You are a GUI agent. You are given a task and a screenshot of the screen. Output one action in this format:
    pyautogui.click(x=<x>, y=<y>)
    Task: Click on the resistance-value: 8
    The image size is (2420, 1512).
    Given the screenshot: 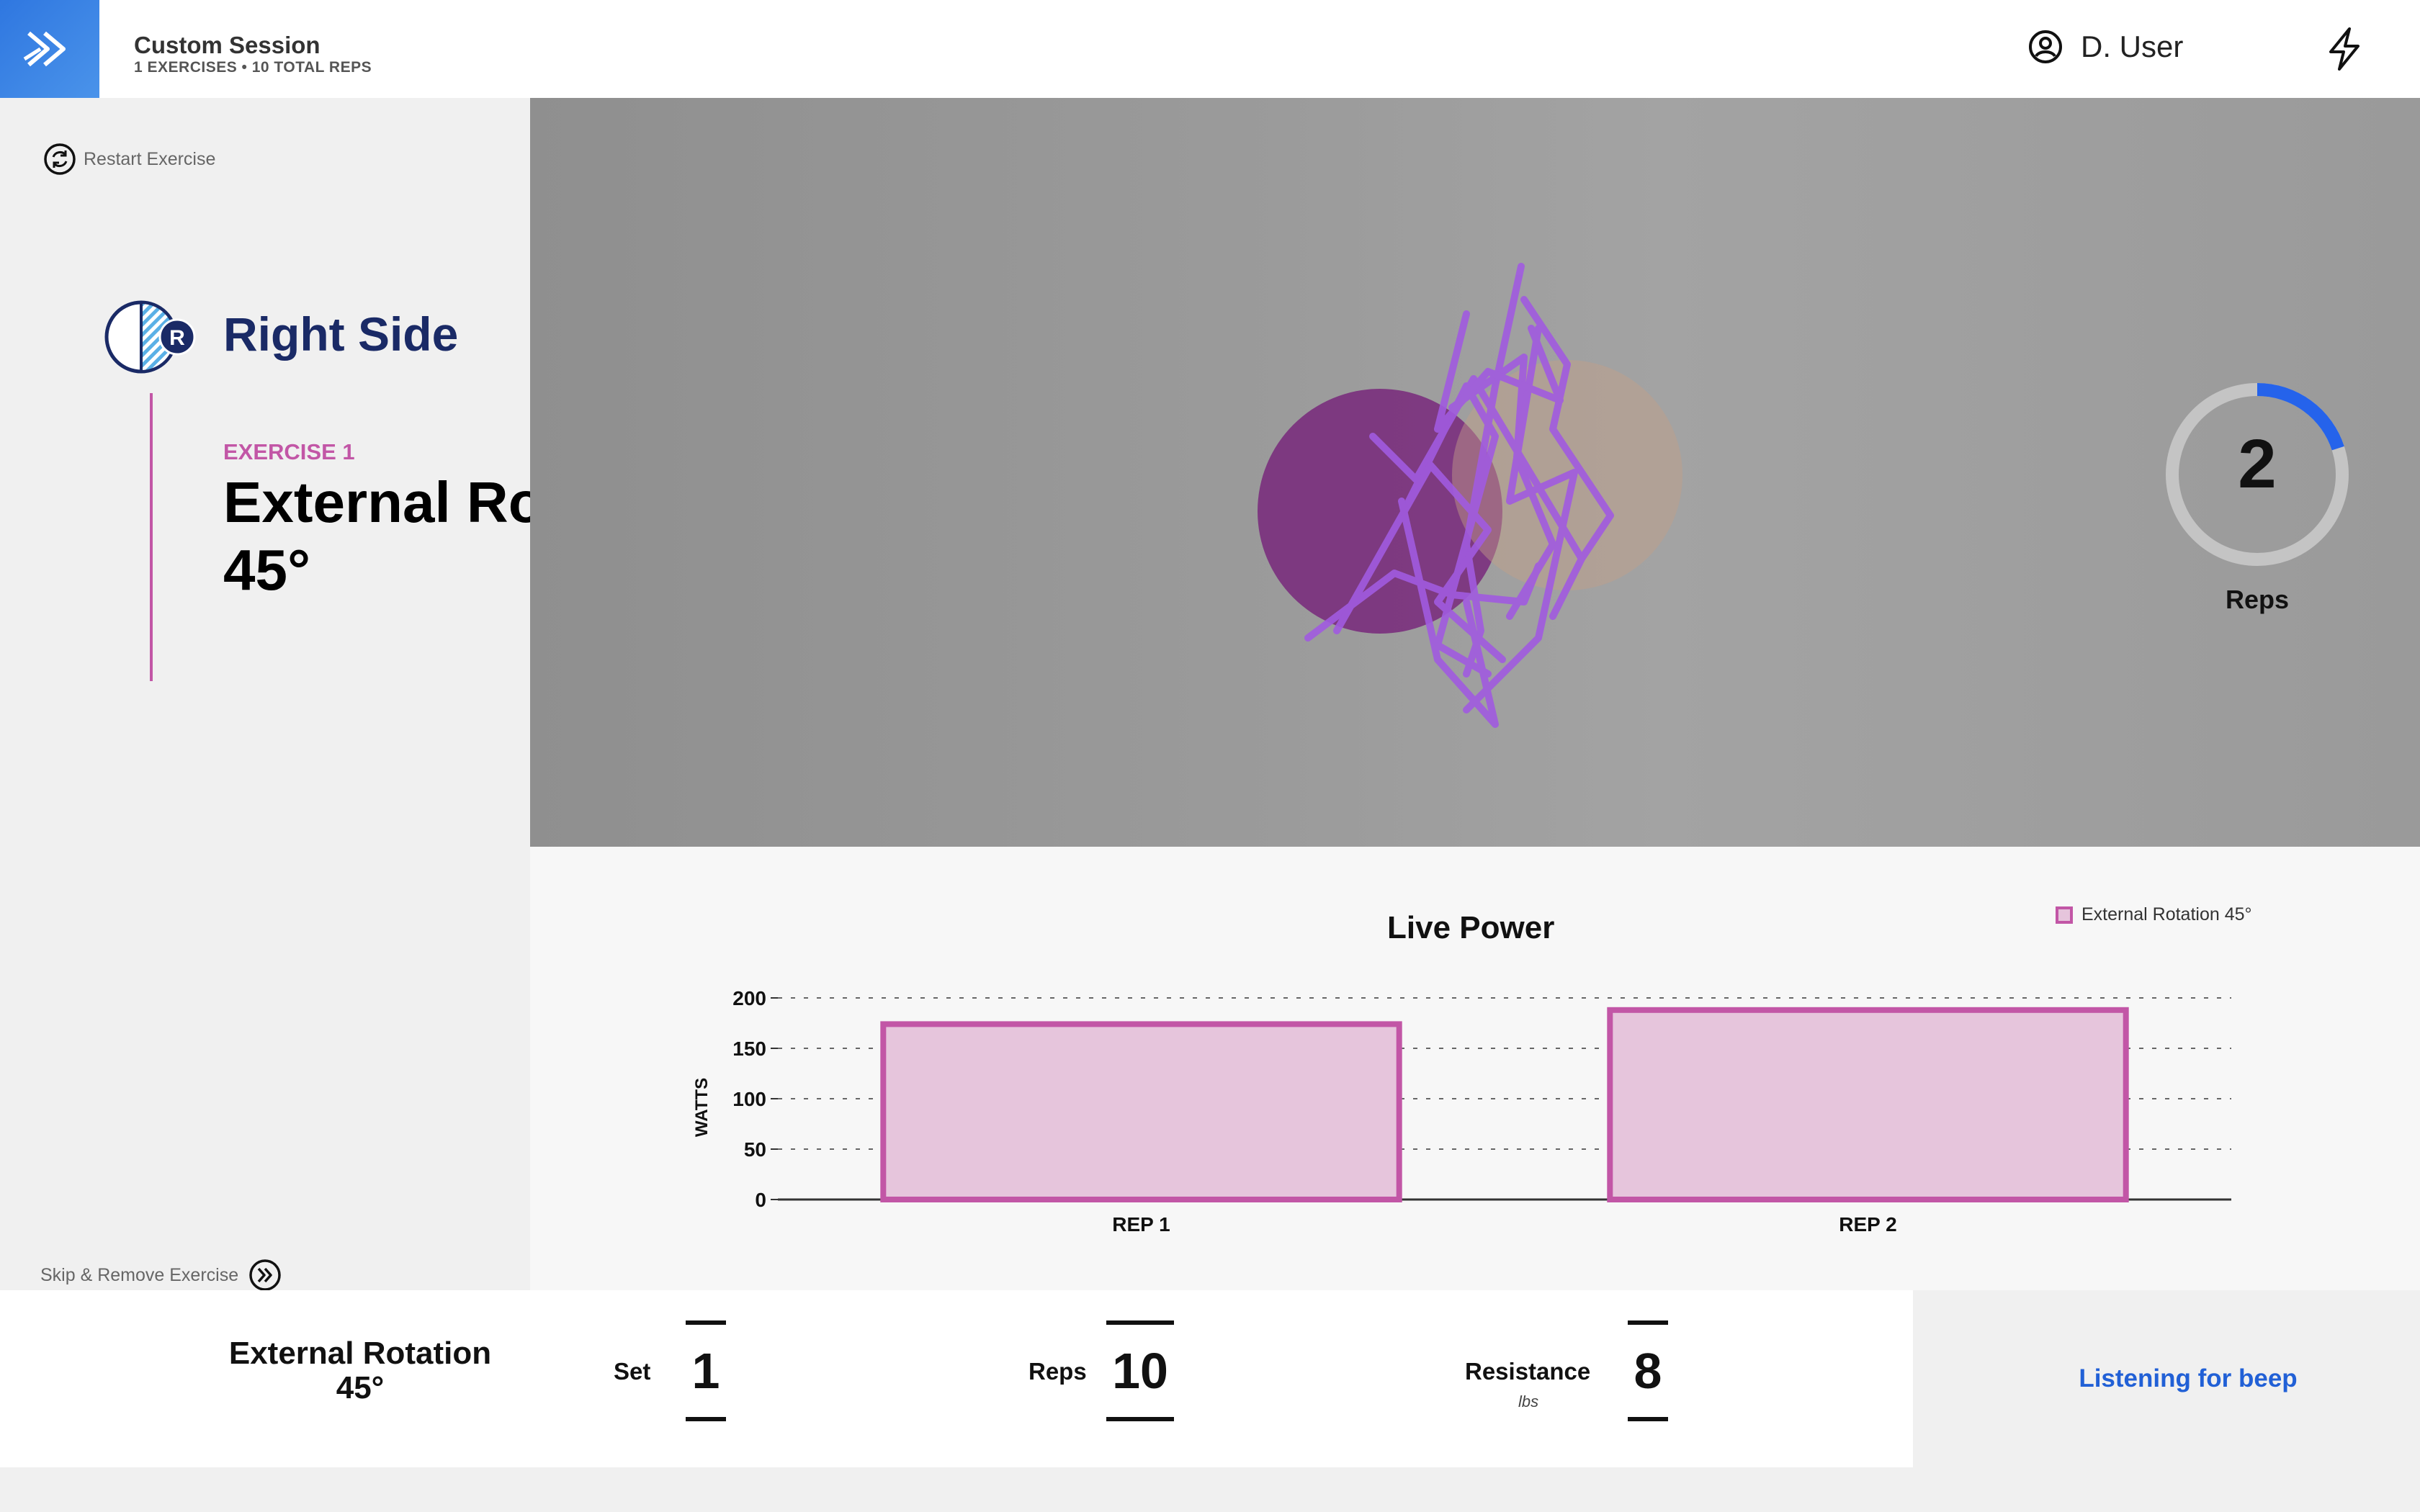 What is the action you would take?
    pyautogui.click(x=1648, y=1371)
    